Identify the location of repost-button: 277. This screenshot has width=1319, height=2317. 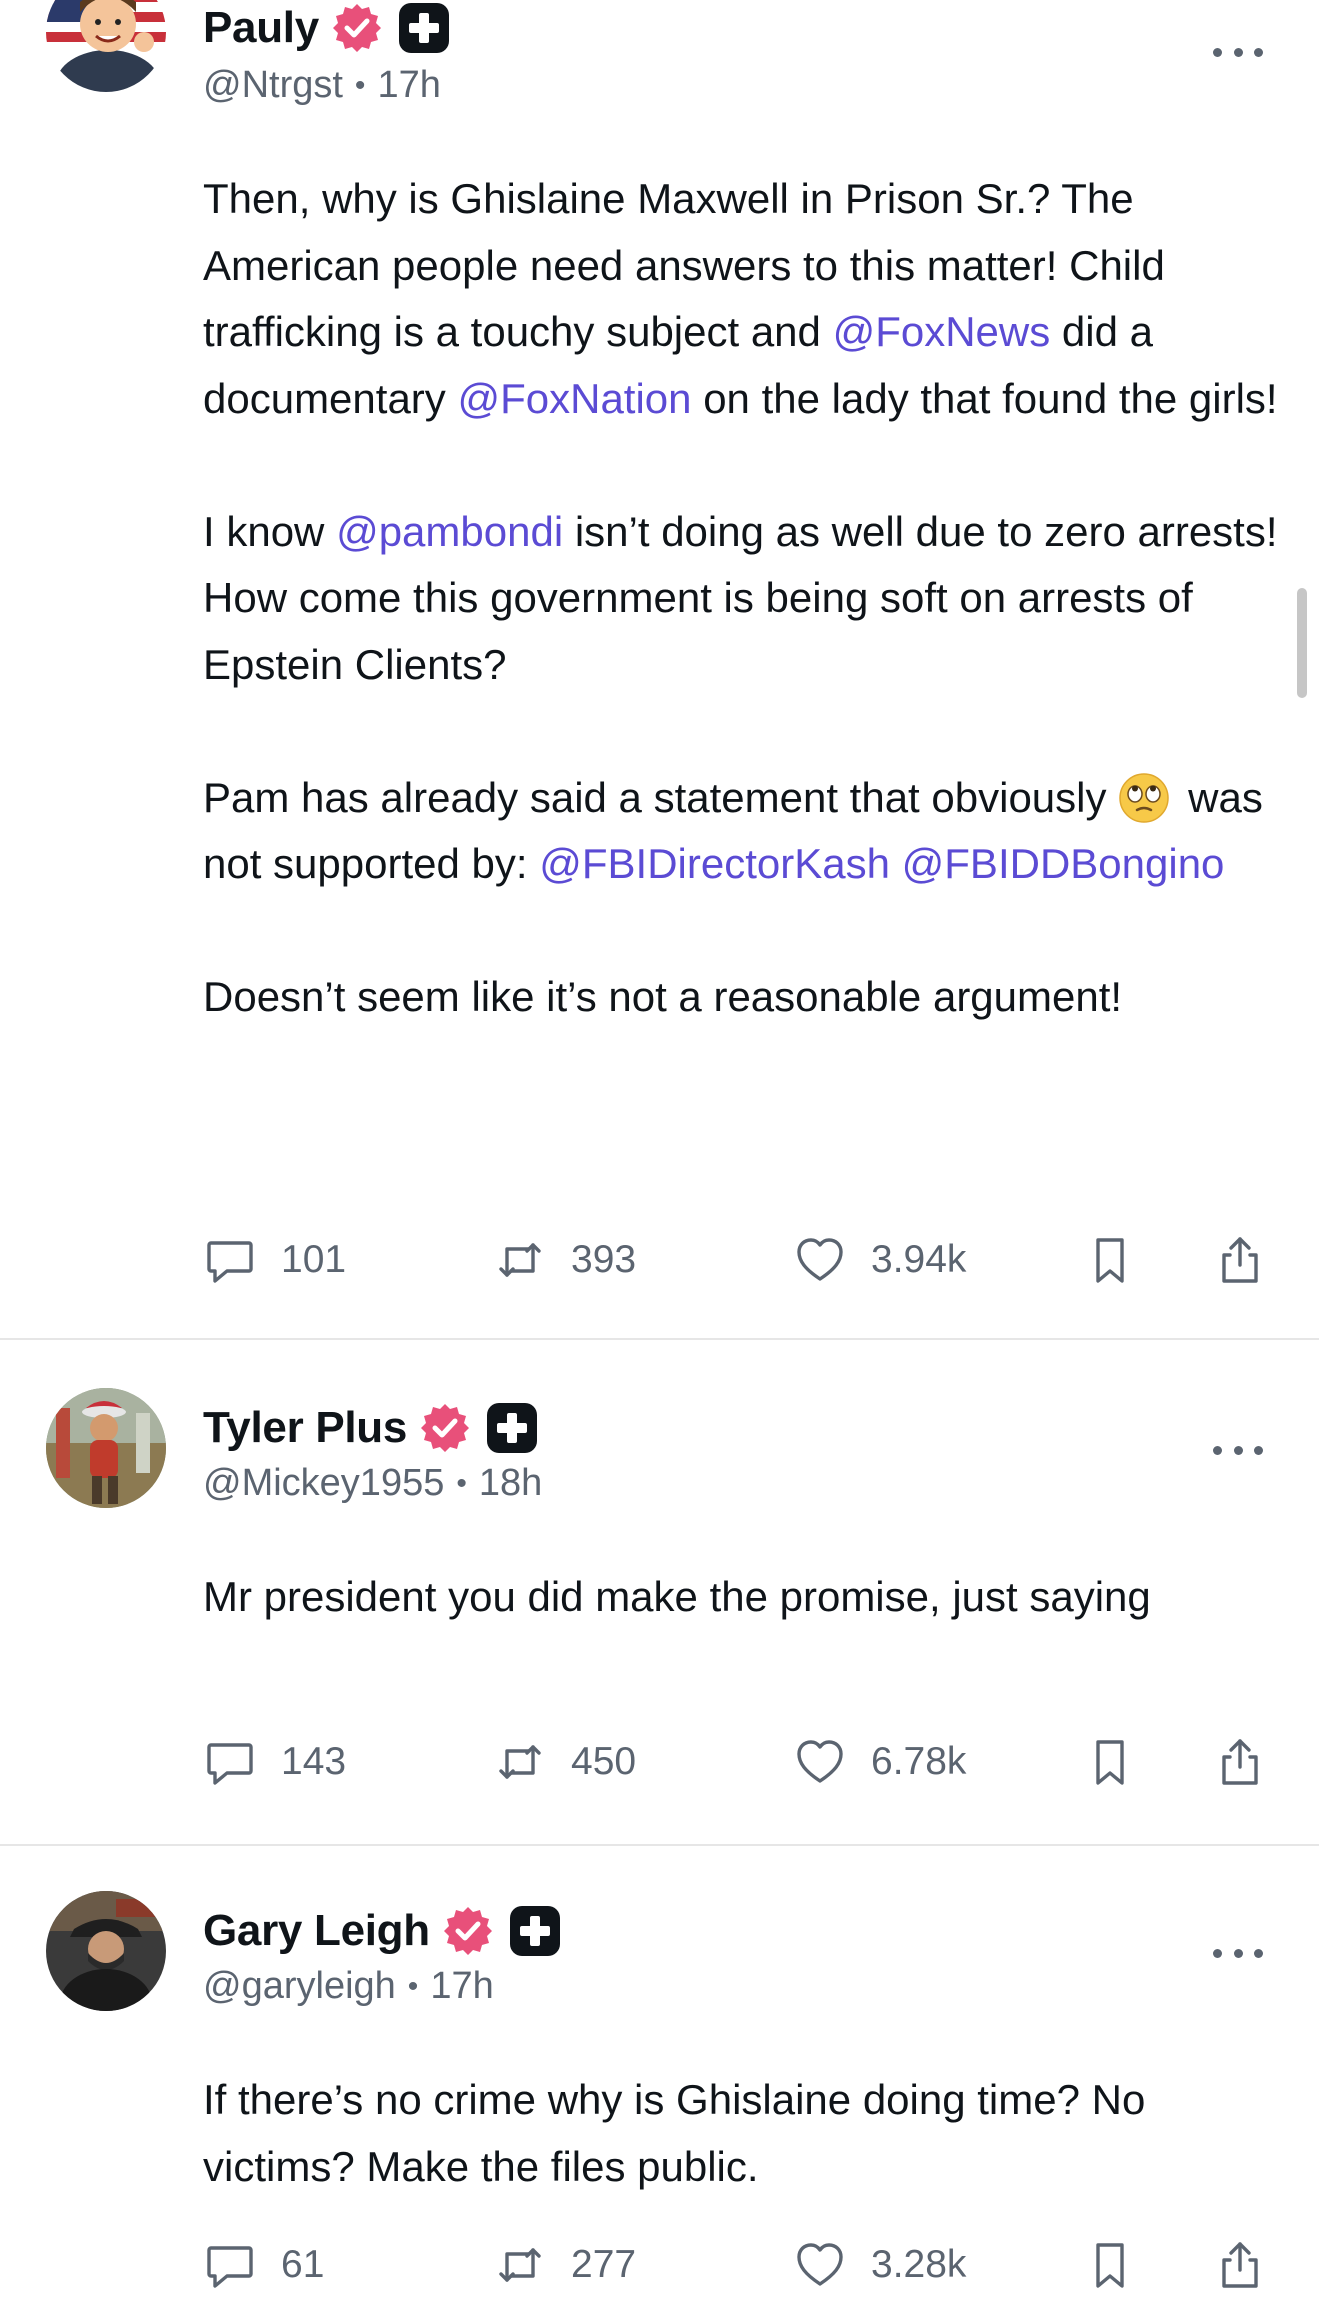
(564, 2265).